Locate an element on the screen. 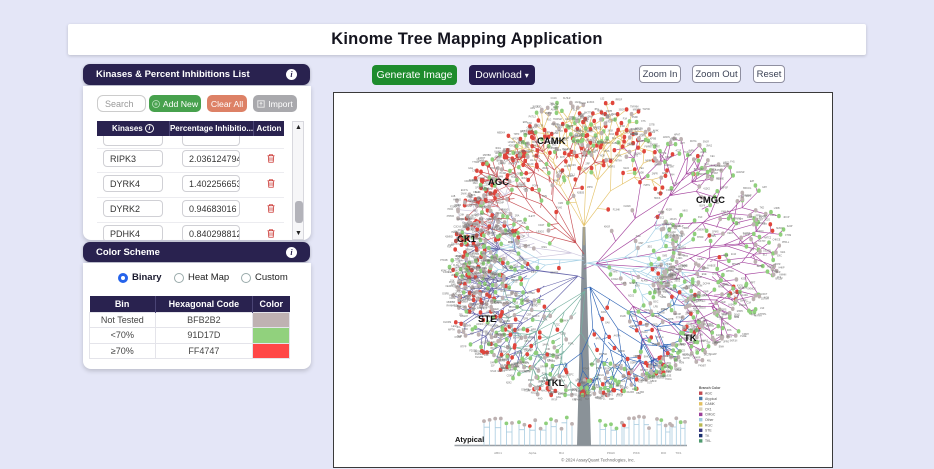 The width and height of the screenshot is (934, 469). svg-text: 3R1N is located at coordinates (729, 337).